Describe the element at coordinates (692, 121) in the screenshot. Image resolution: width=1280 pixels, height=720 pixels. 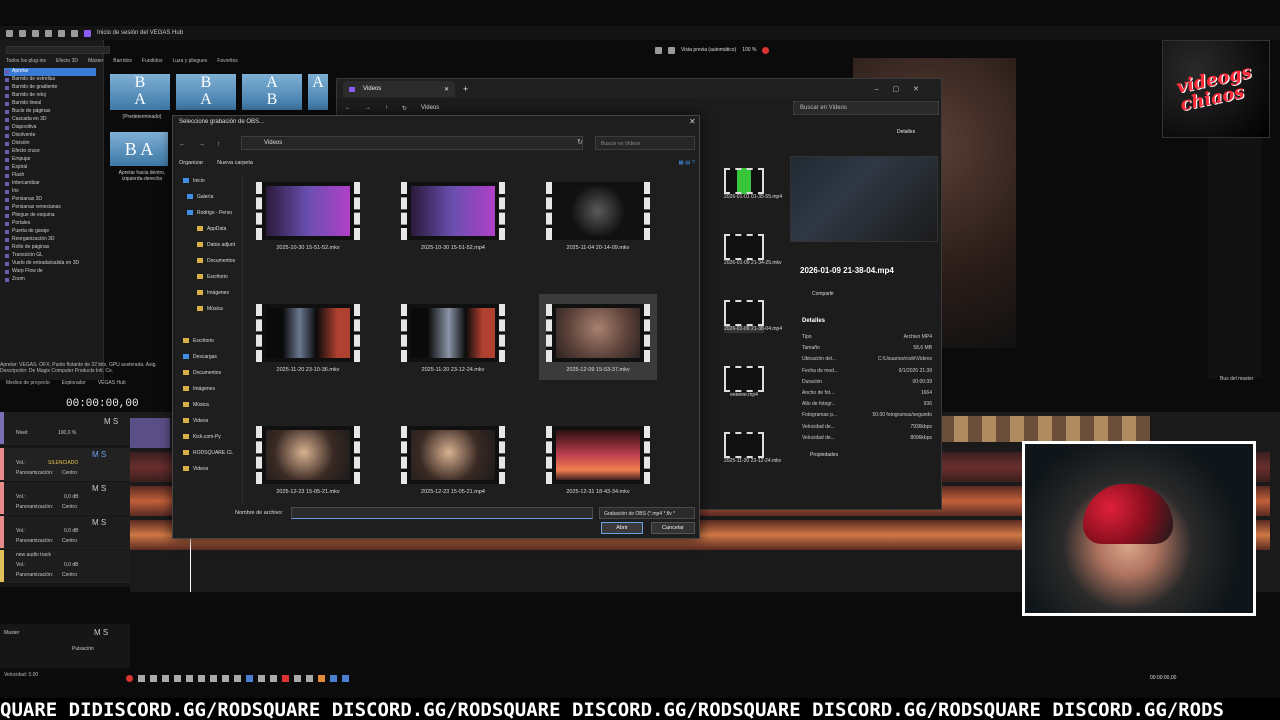
I see `close-icon: ✕` at that location.